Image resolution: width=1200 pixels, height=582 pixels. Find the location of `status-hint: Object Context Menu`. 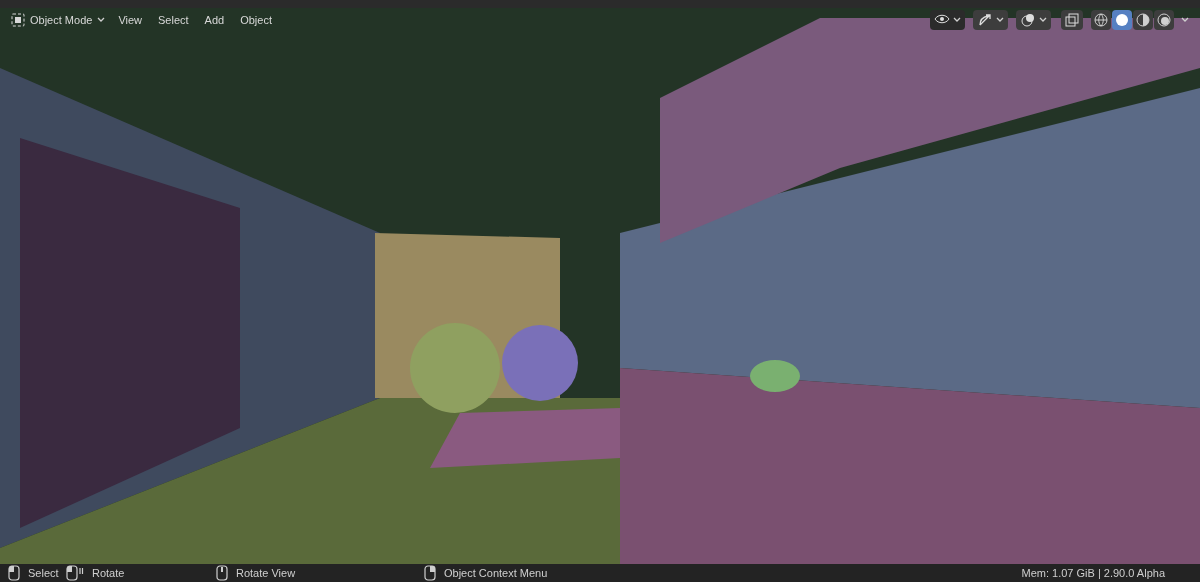

status-hint: Object Context Menu is located at coordinates (496, 573).